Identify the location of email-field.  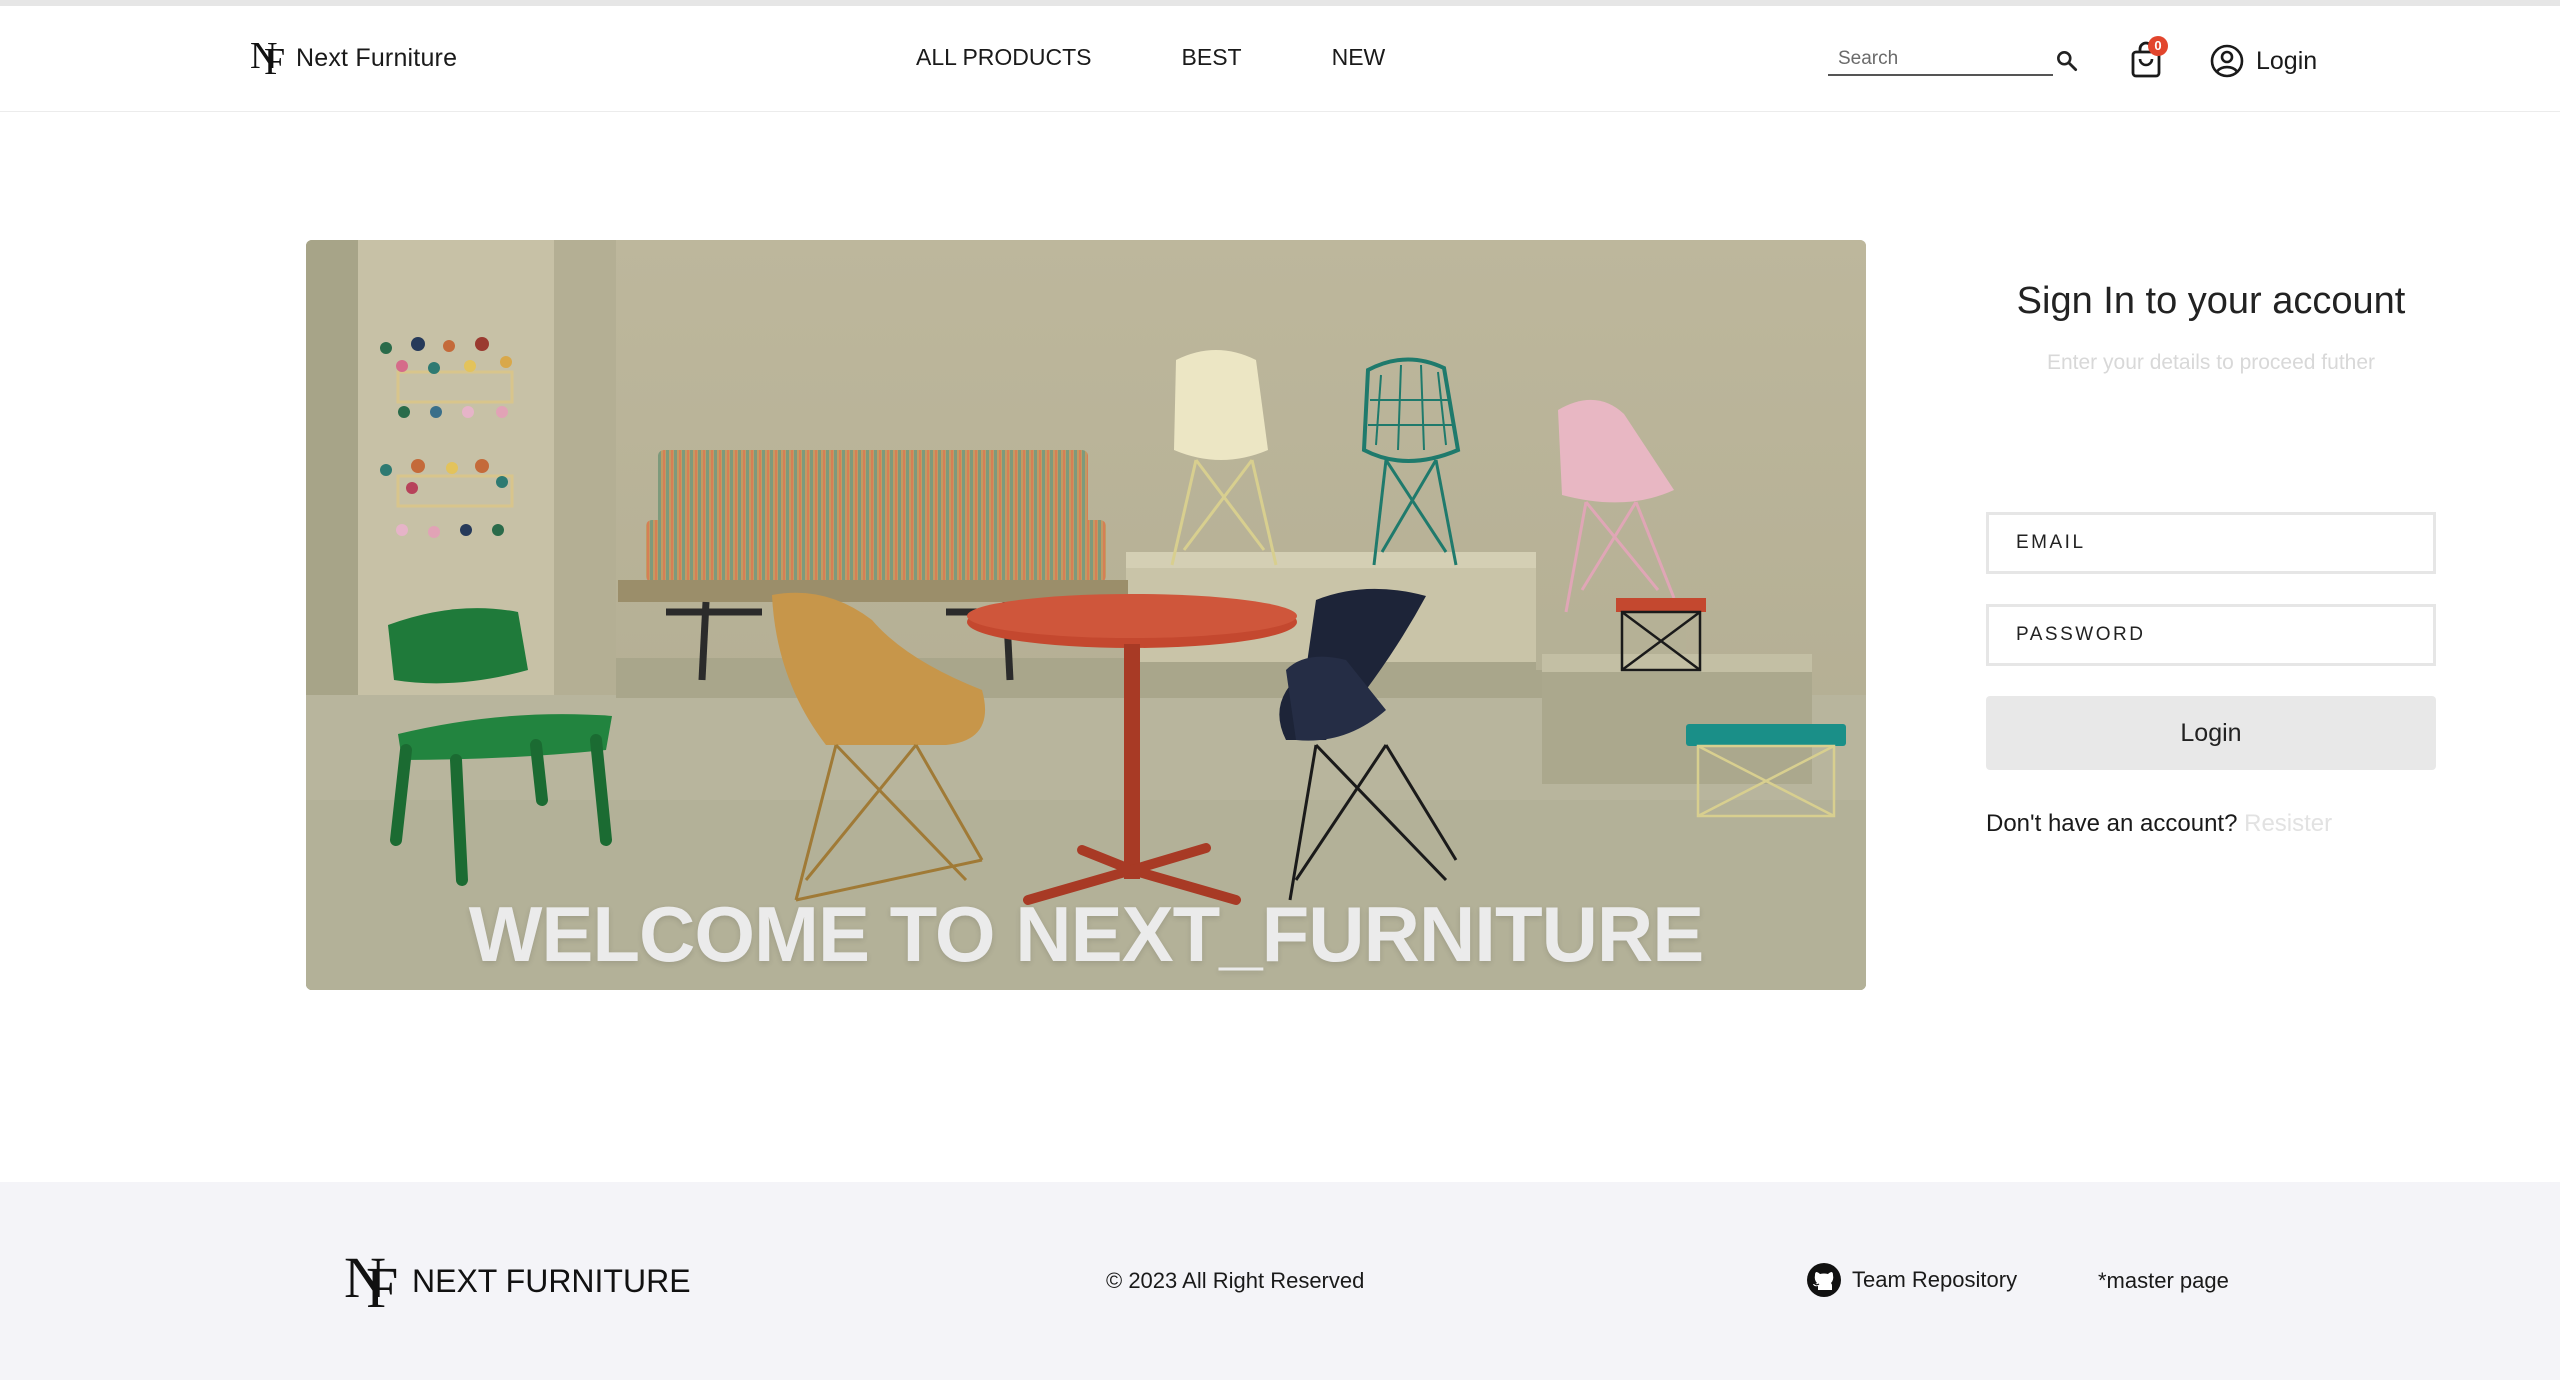
(2211, 543).